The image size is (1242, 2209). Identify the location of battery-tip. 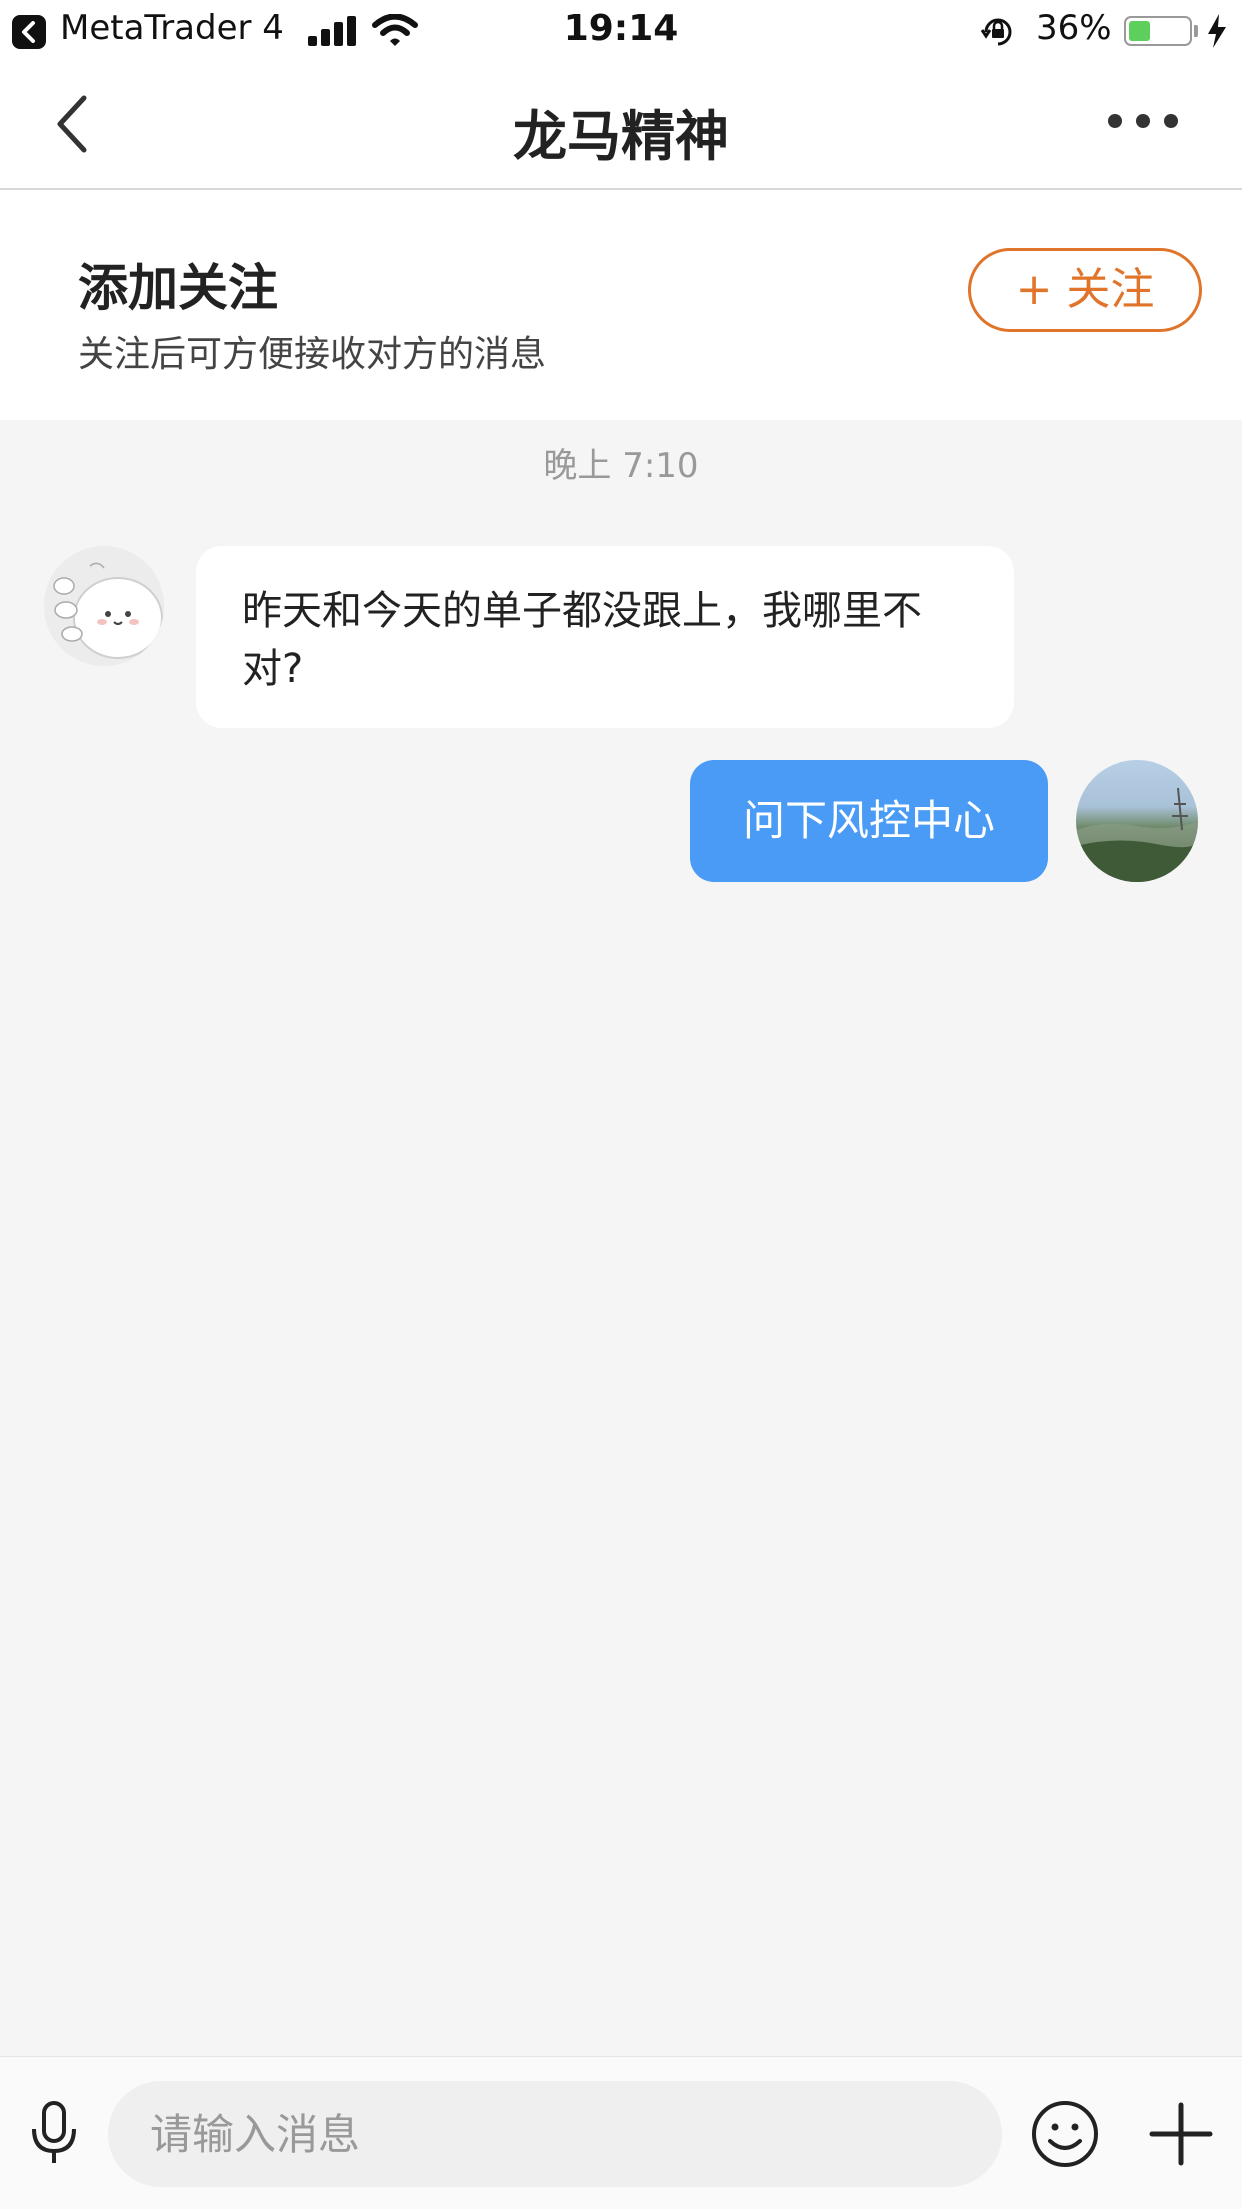
(1196, 31).